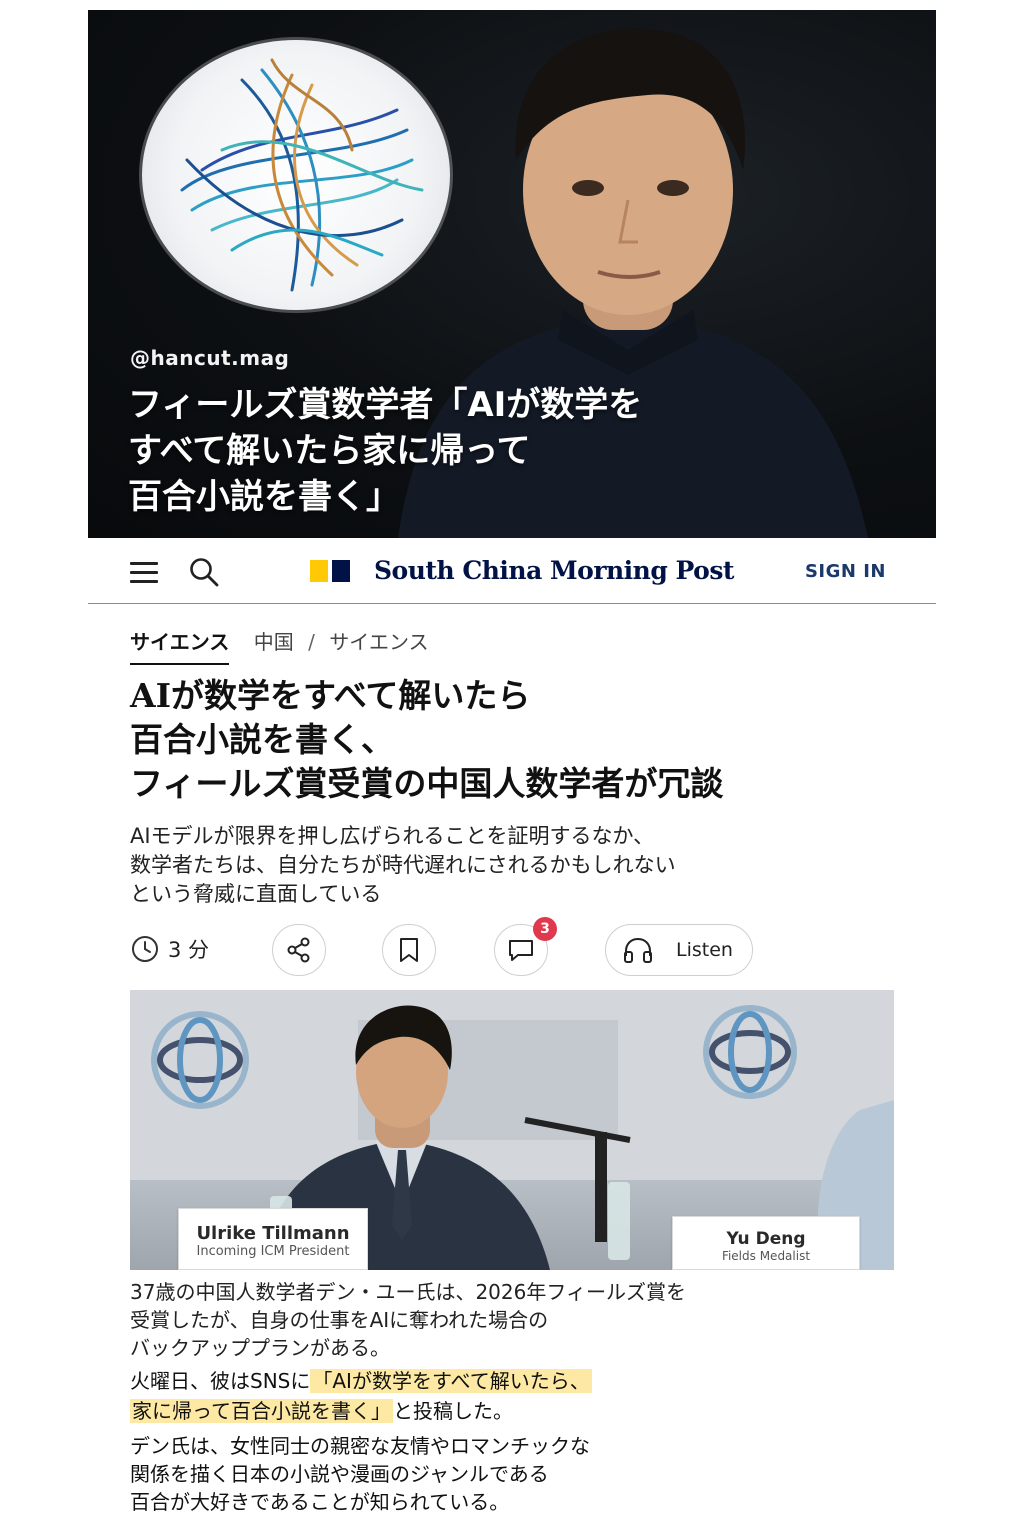 This screenshot has height=1536, width=1024. I want to click on paragraph-line: 関係を描く日本の小説や漫画のジャンルである, so click(339, 1474).